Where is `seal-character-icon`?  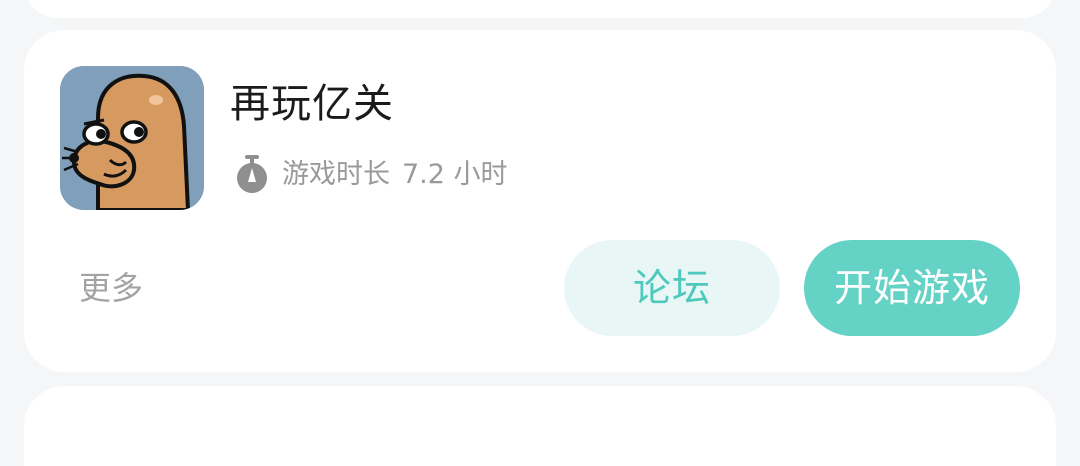 seal-character-icon is located at coordinates (132, 138).